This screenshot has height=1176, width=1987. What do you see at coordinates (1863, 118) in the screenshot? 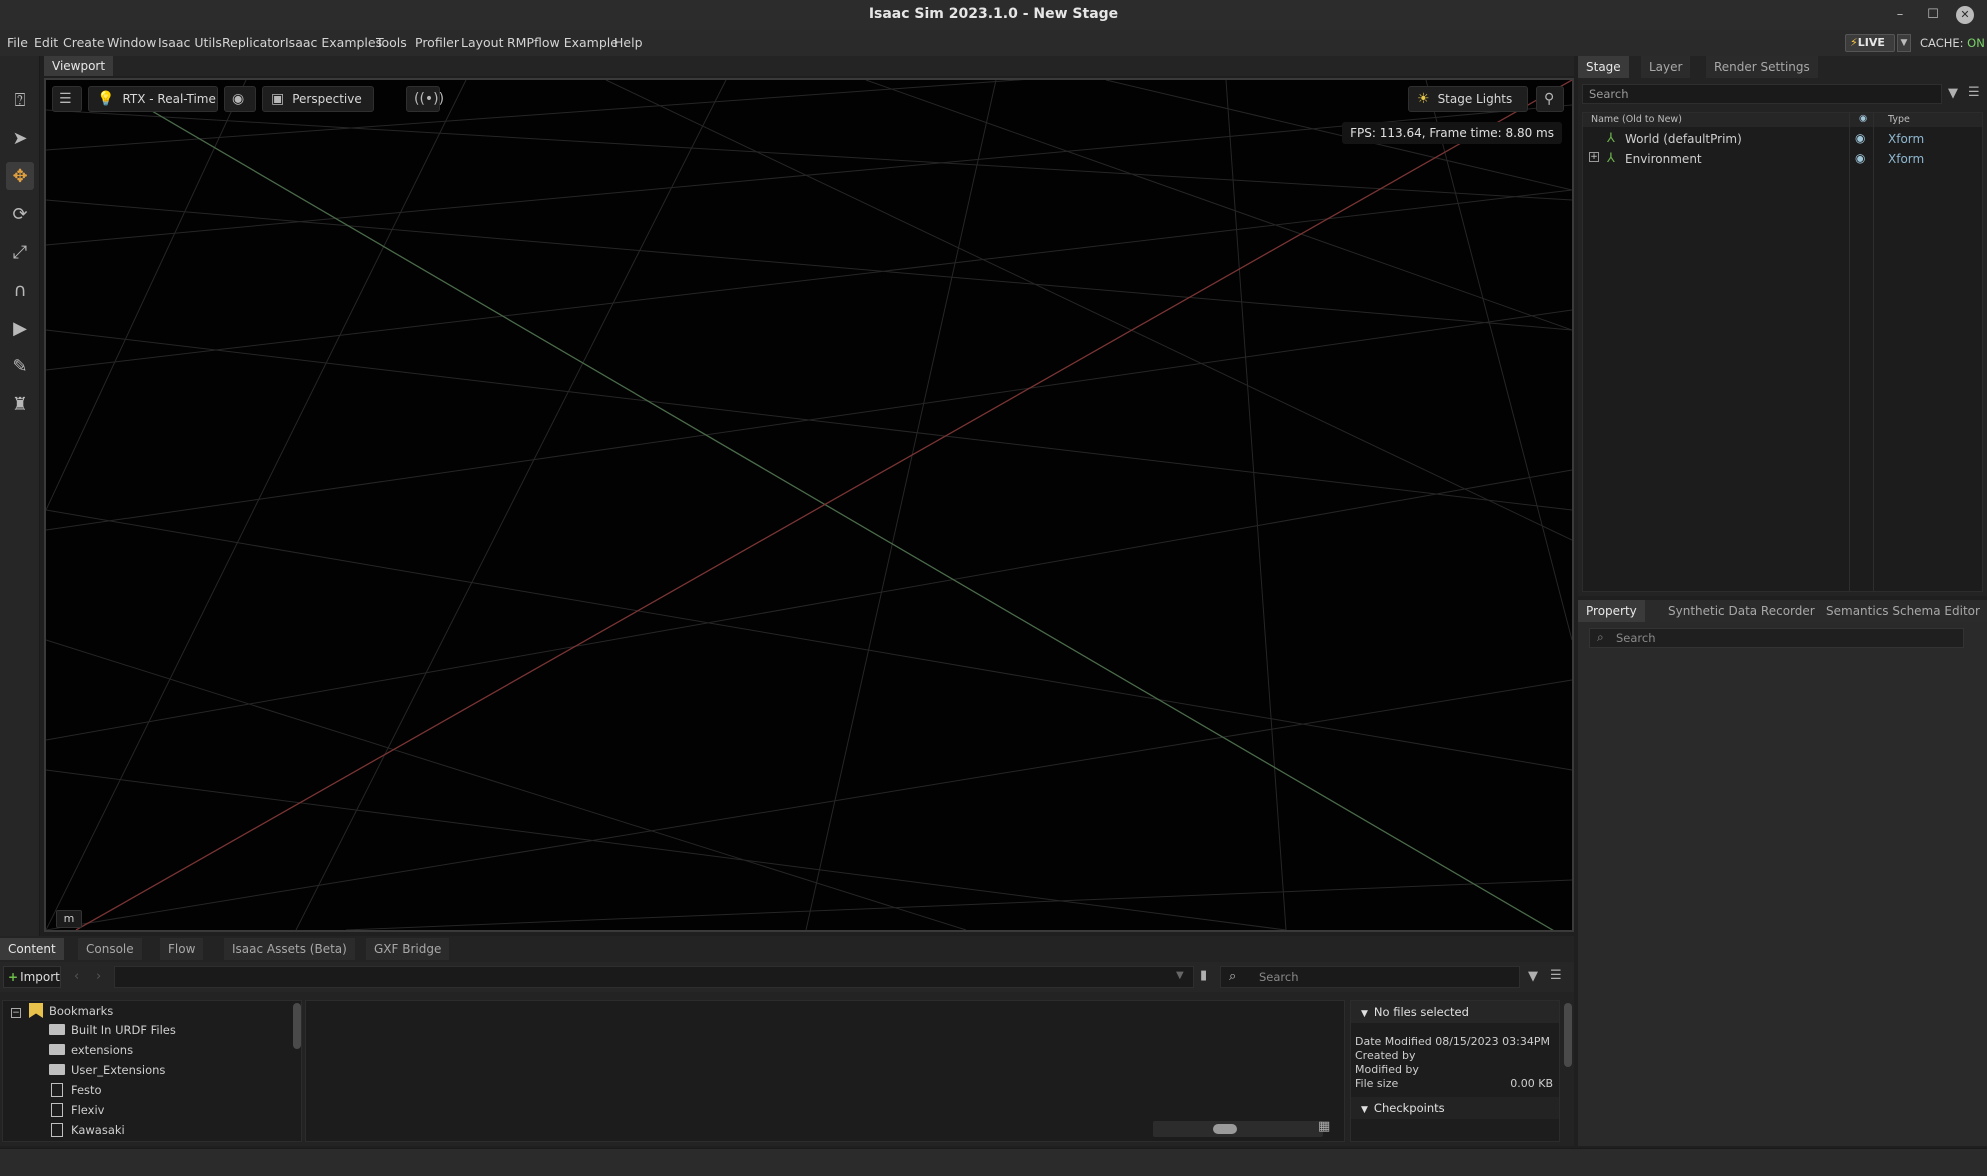
I see `visibility-column-icon: ◉` at bounding box center [1863, 118].